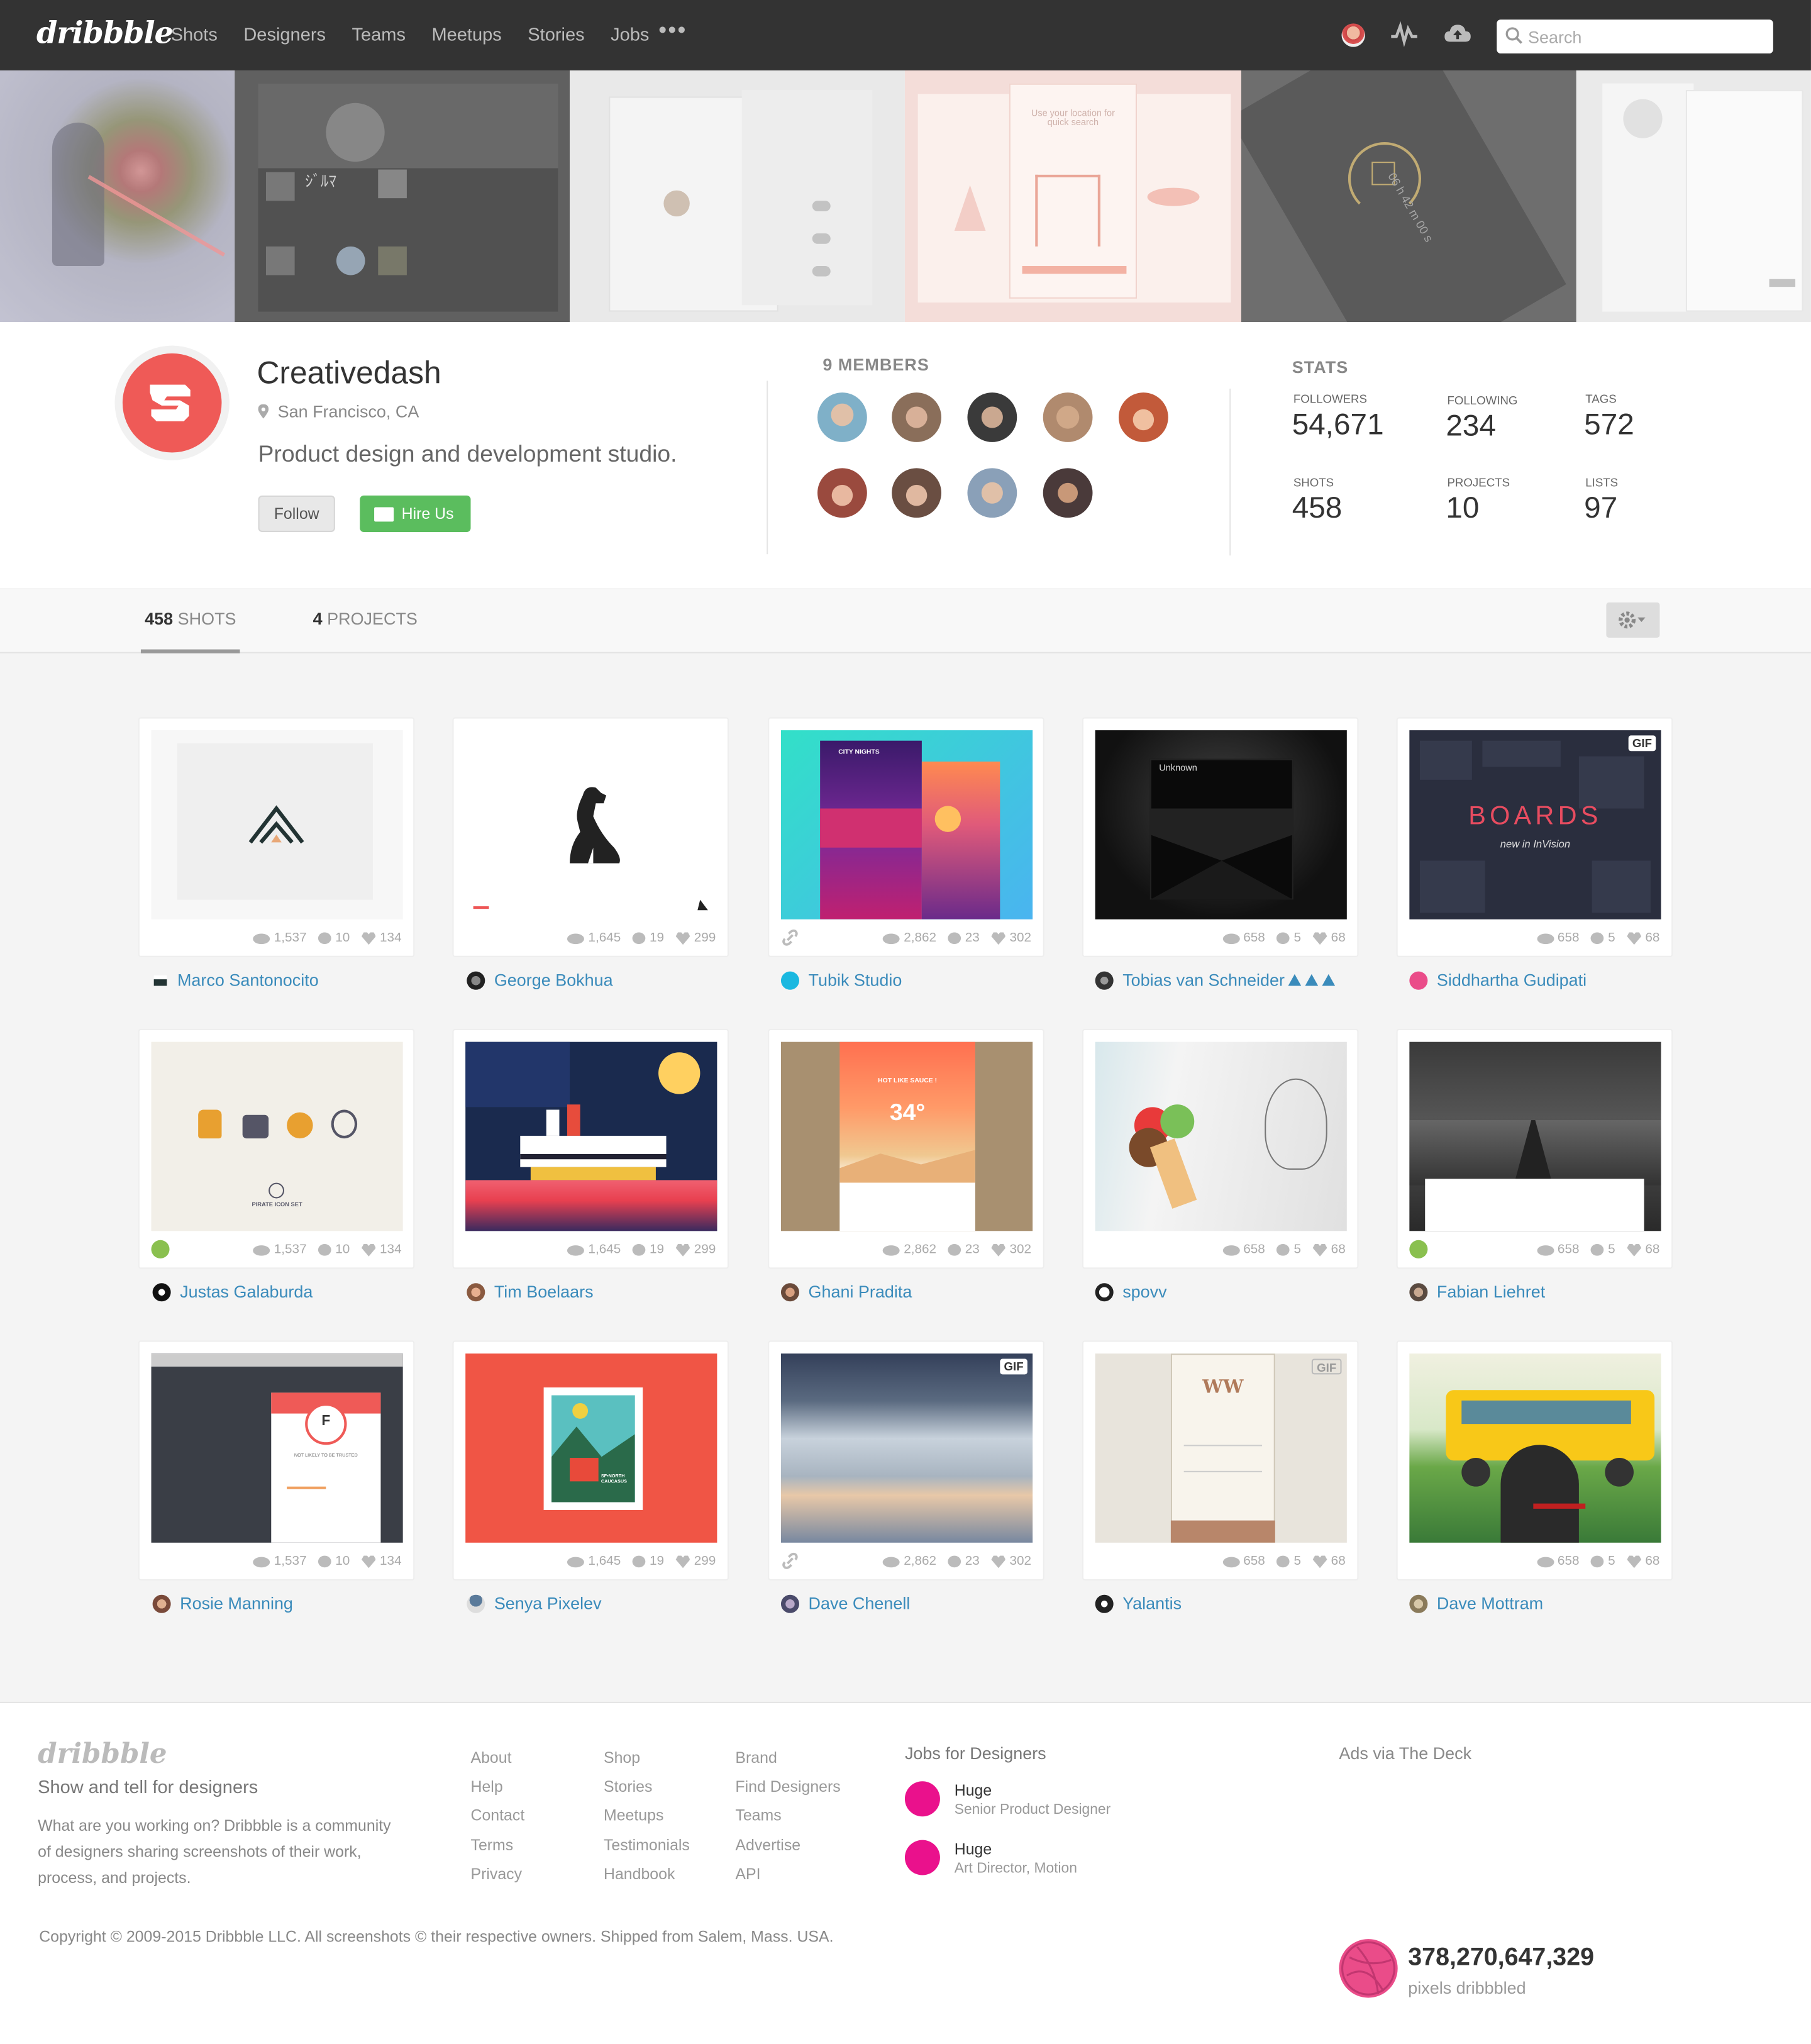 This screenshot has width=1811, height=2044. I want to click on footer-link: API, so click(788, 1873).